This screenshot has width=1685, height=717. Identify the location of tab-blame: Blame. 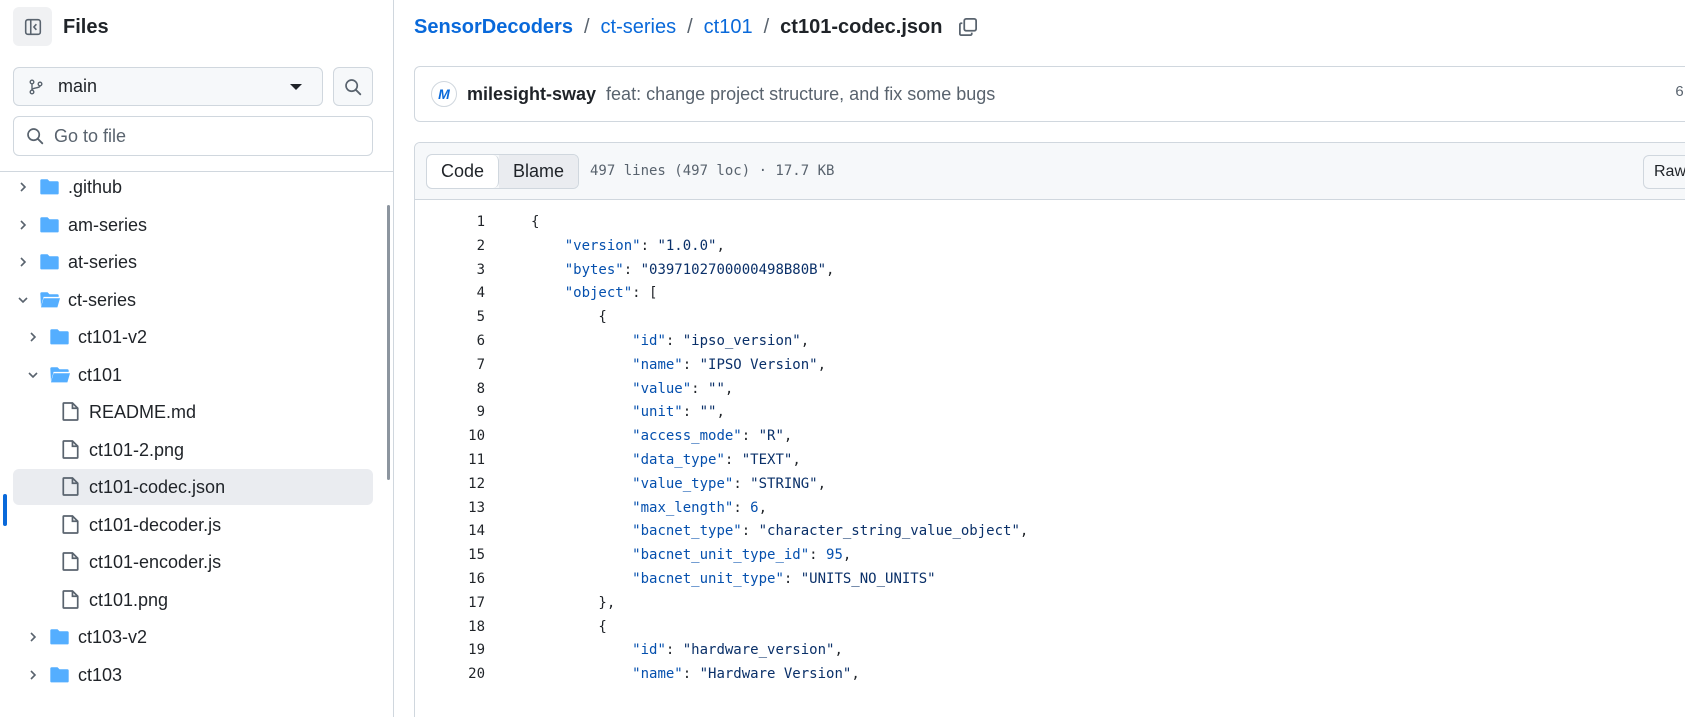
(539, 171).